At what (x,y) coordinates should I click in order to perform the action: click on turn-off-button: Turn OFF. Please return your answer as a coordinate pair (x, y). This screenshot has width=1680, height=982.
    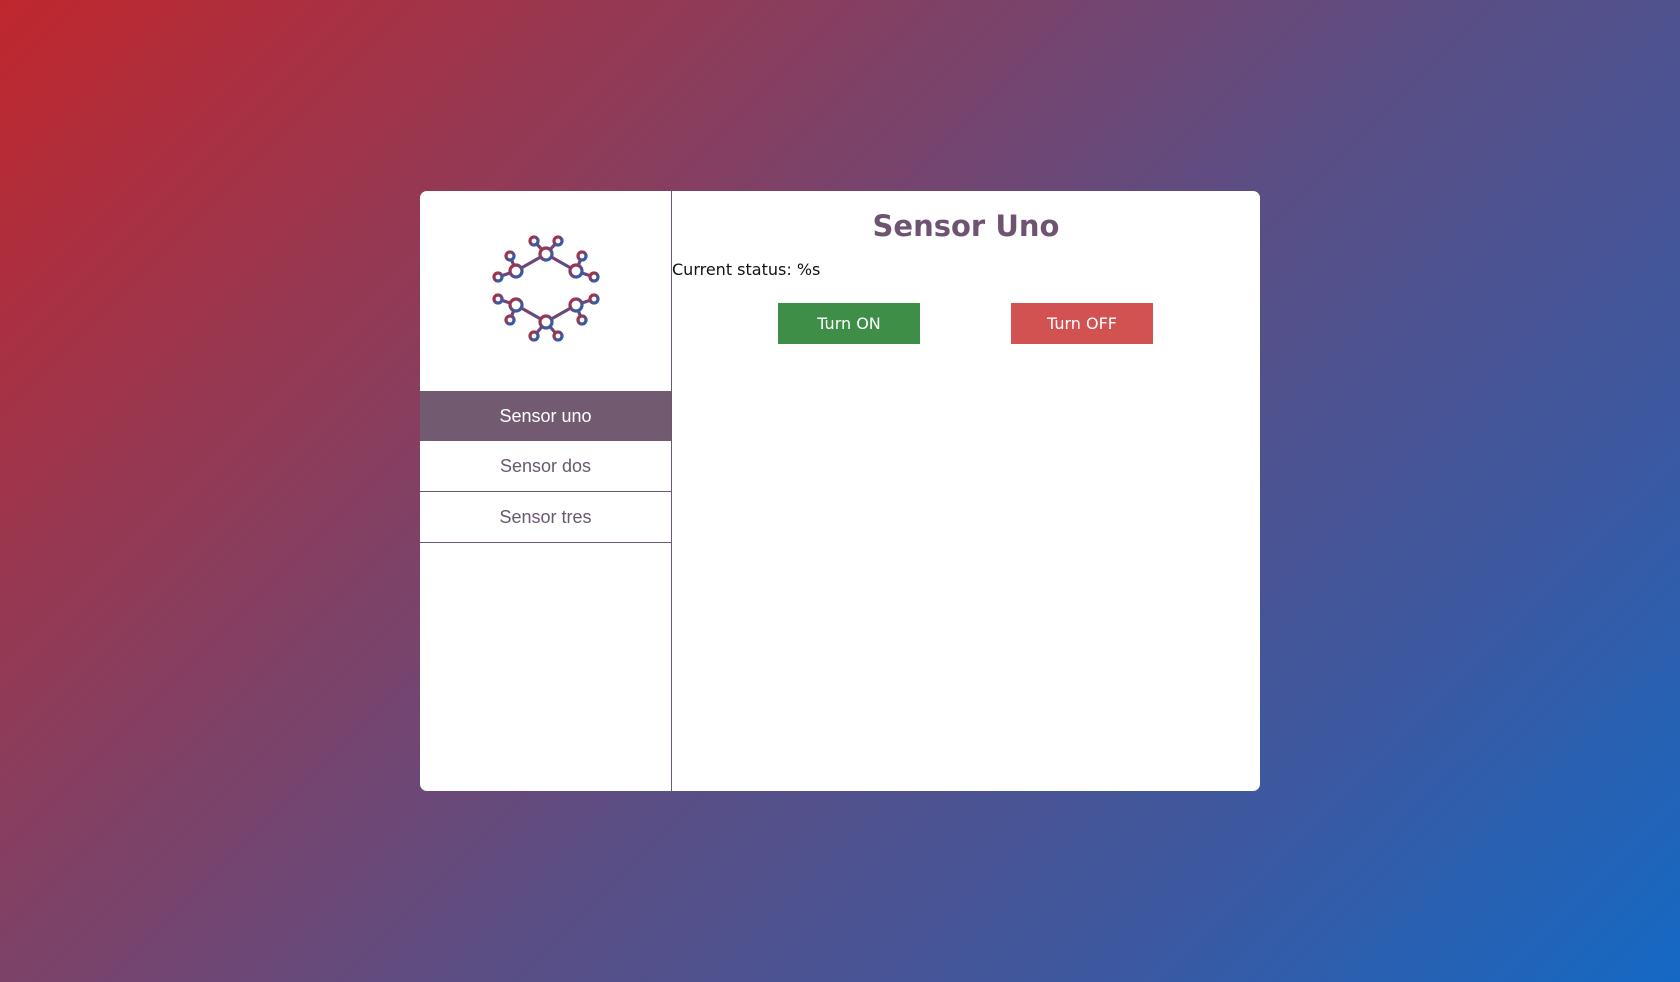
    Looking at the image, I should click on (1082, 323).